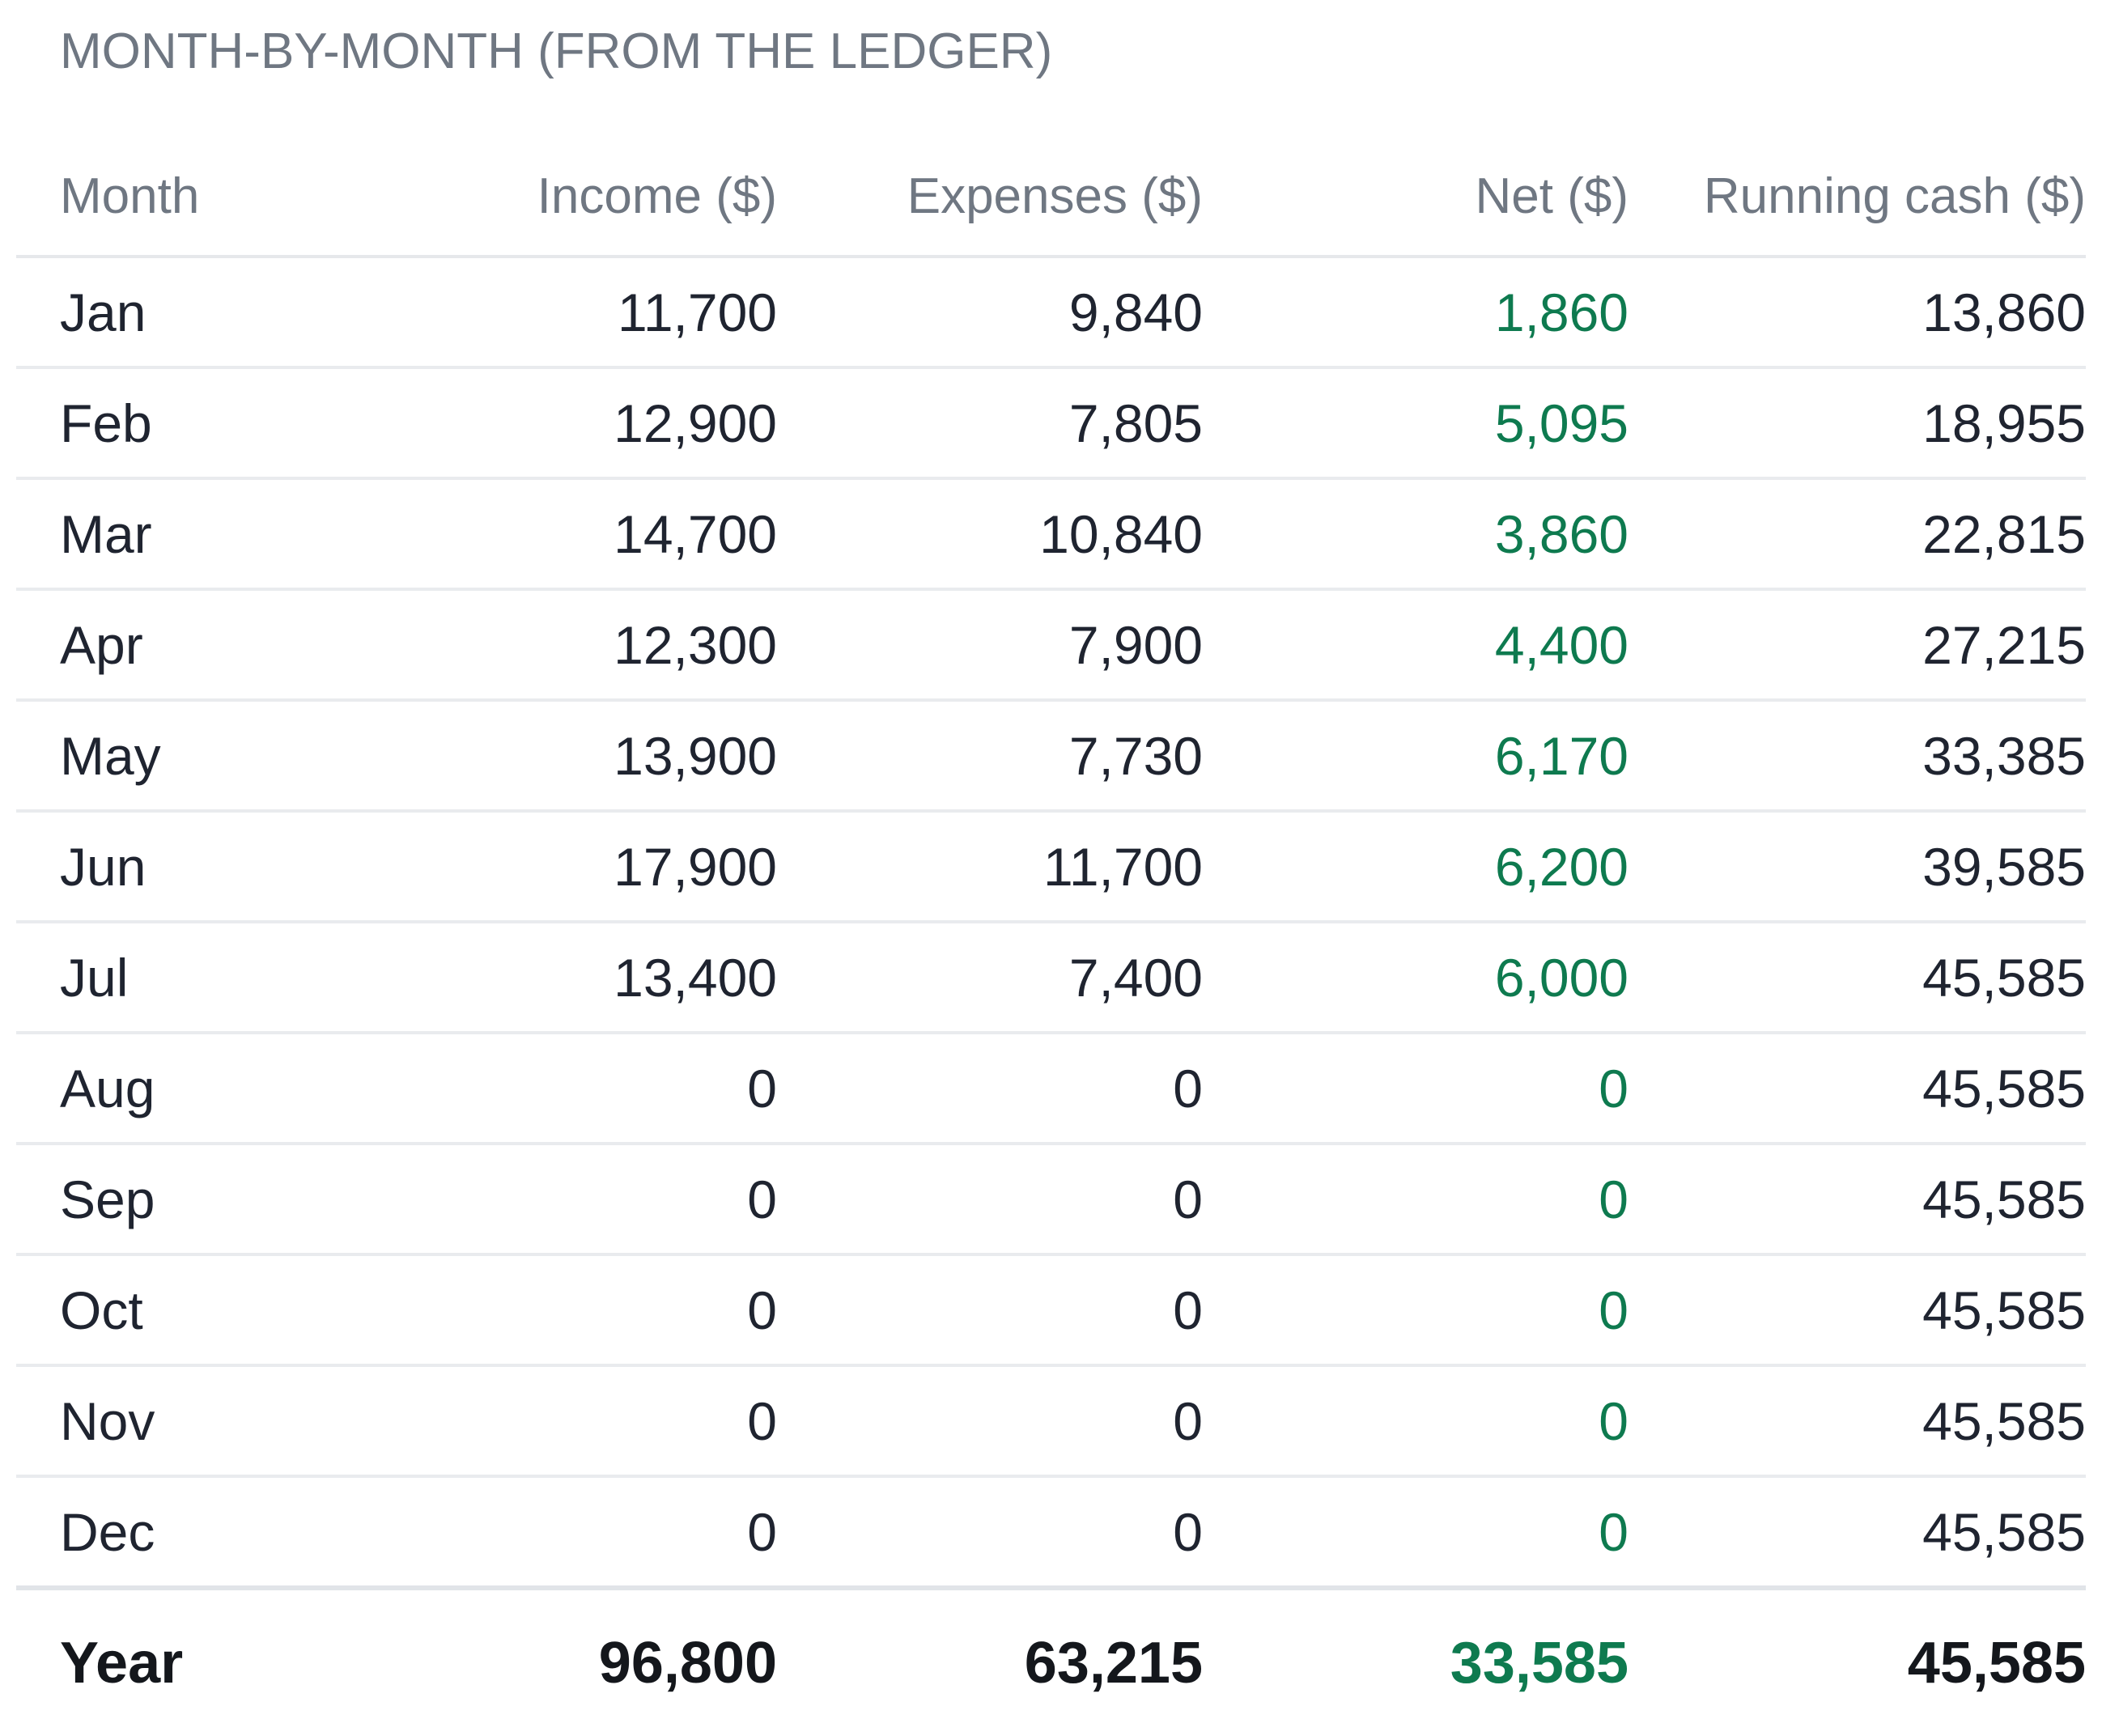  What do you see at coordinates (210, 534) in the screenshot?
I see `cell-month: Mar` at bounding box center [210, 534].